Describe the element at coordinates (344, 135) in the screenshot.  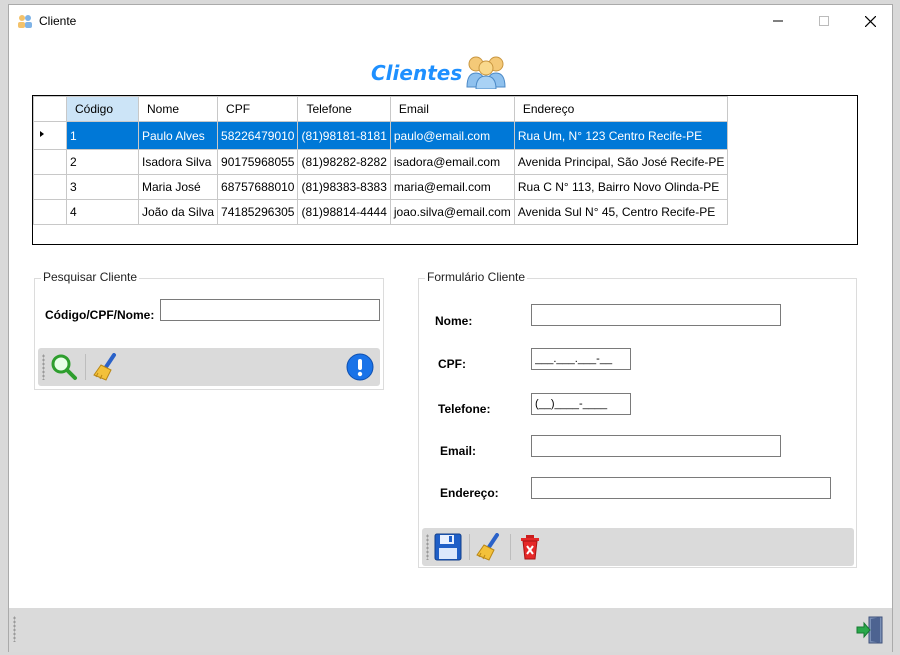
I see `cell-telefone: (81)98181-8181` at that location.